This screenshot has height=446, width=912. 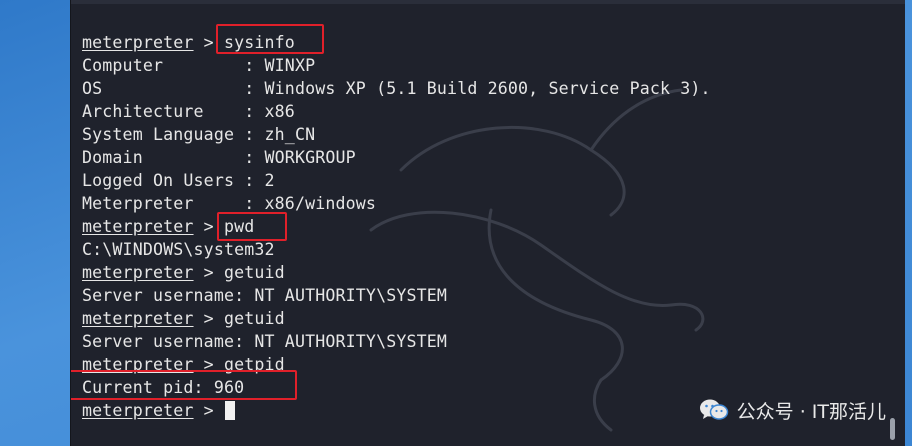 I want to click on output-line: C:\WINDOWS\system32, so click(x=396, y=249).